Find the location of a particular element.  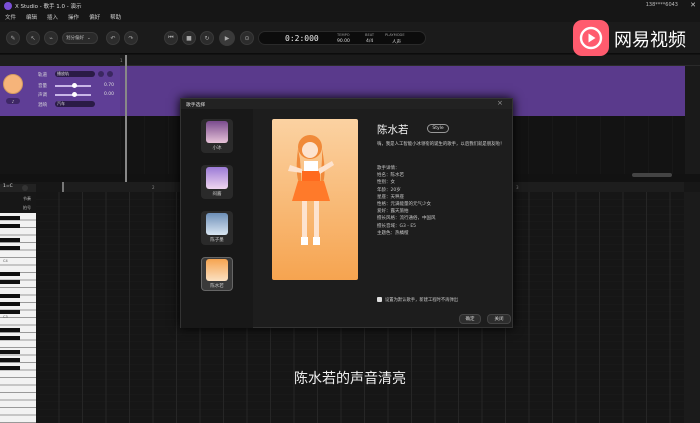

editor-tempo-label: 节奏 is located at coordinates (27, 198).